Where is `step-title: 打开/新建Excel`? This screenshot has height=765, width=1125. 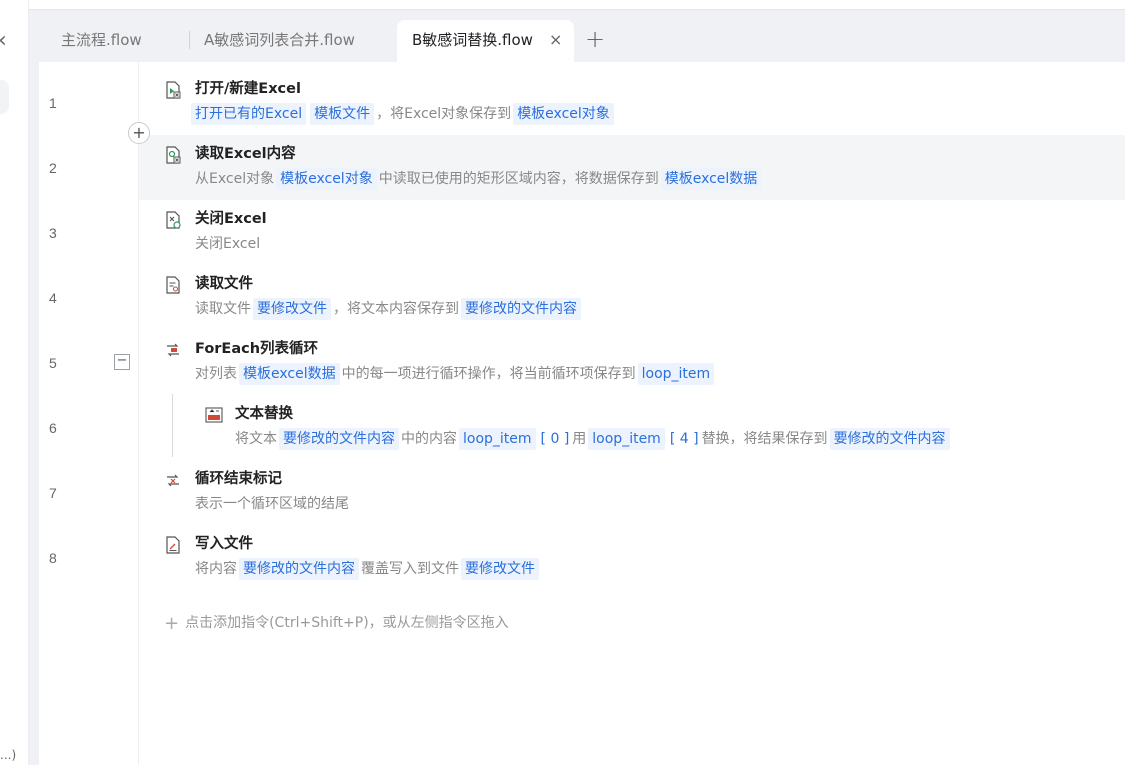 step-title: 打开/新建Excel is located at coordinates (248, 89).